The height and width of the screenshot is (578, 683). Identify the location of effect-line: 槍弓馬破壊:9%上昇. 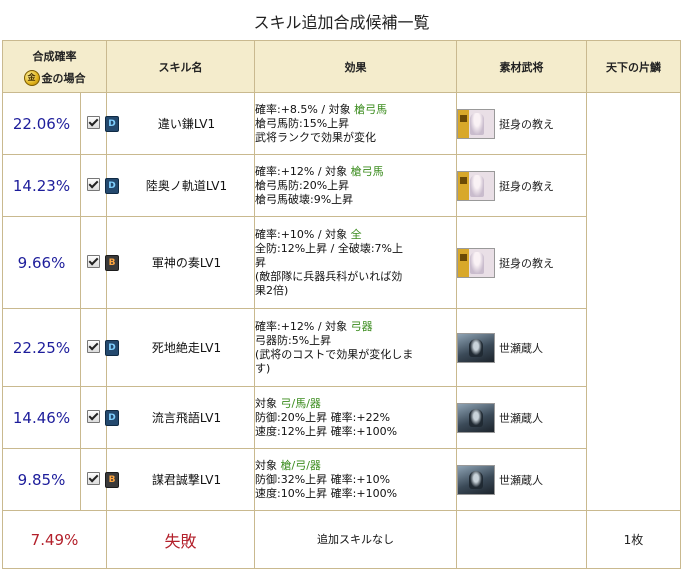
(355, 200).